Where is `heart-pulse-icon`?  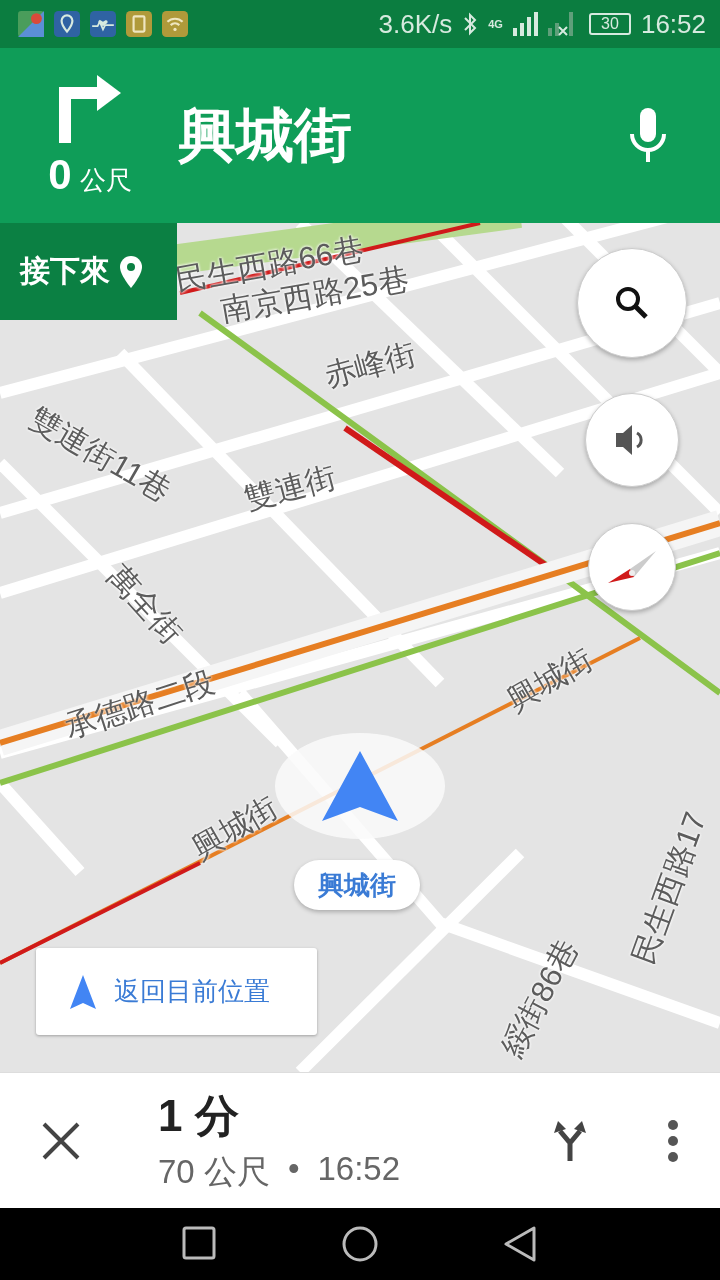
heart-pulse-icon is located at coordinates (103, 24).